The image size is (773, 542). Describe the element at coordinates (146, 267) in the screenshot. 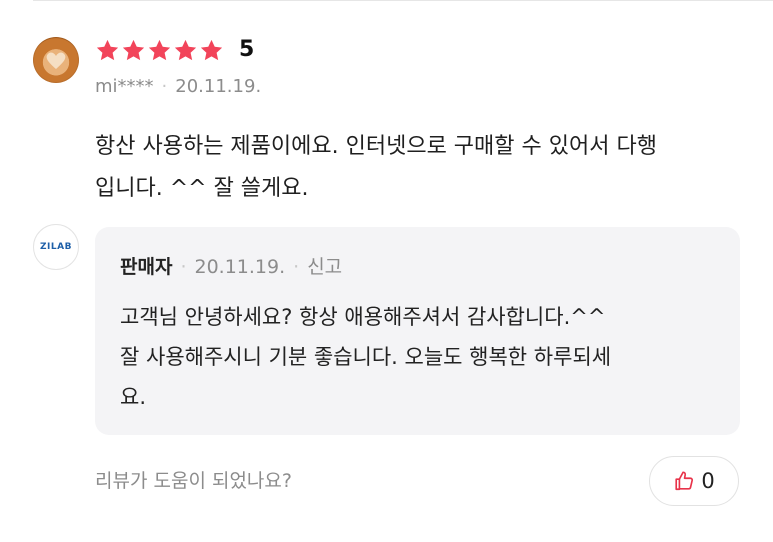

I see `seller-name: 판매자` at that location.